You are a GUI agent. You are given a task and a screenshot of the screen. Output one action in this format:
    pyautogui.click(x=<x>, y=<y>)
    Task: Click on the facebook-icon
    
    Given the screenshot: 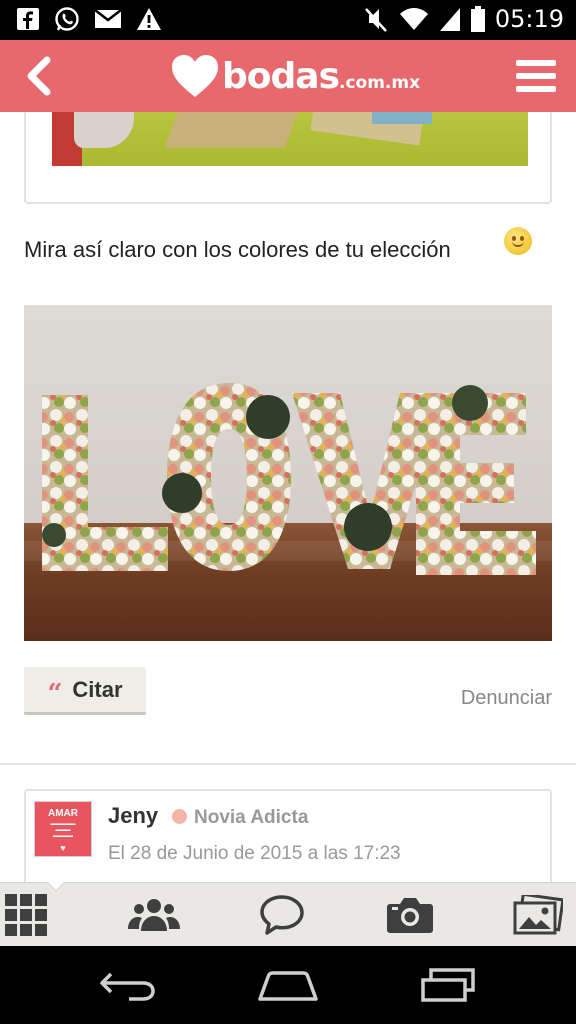 What is the action you would take?
    pyautogui.click(x=28, y=19)
    